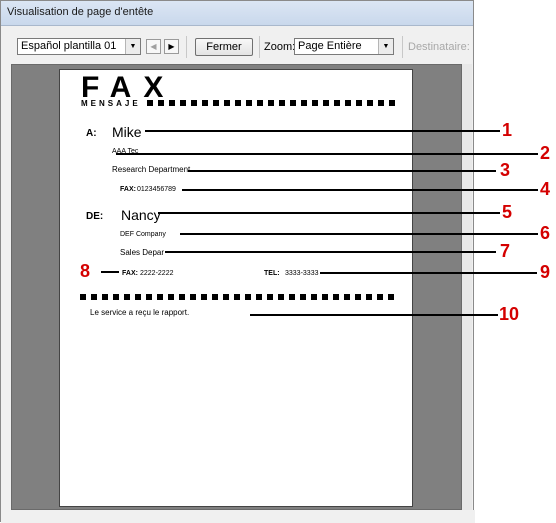 This screenshot has width=556, height=523. Describe the element at coordinates (545, 272) in the screenshot. I see `callout-9: 9` at that location.